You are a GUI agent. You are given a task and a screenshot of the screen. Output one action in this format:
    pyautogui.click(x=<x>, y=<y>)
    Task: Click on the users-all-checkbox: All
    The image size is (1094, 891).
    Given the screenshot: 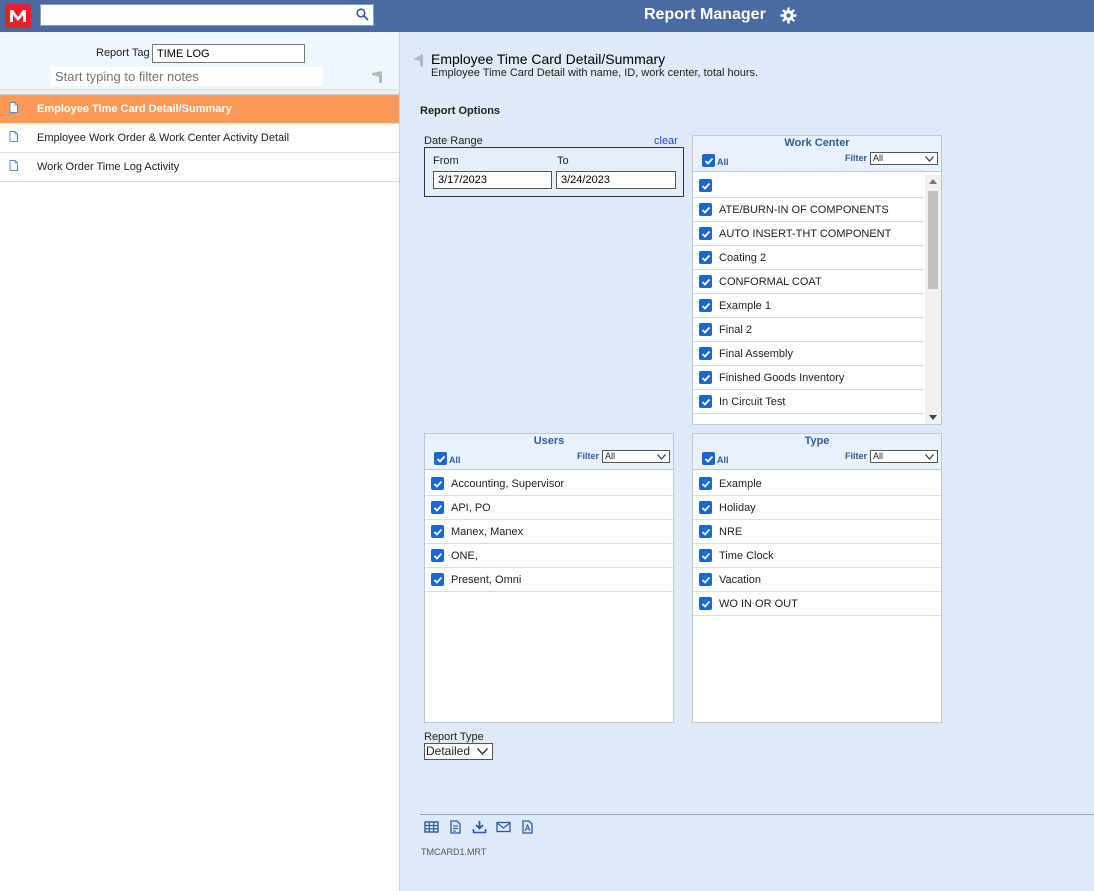 What is the action you would take?
    pyautogui.click(x=446, y=458)
    